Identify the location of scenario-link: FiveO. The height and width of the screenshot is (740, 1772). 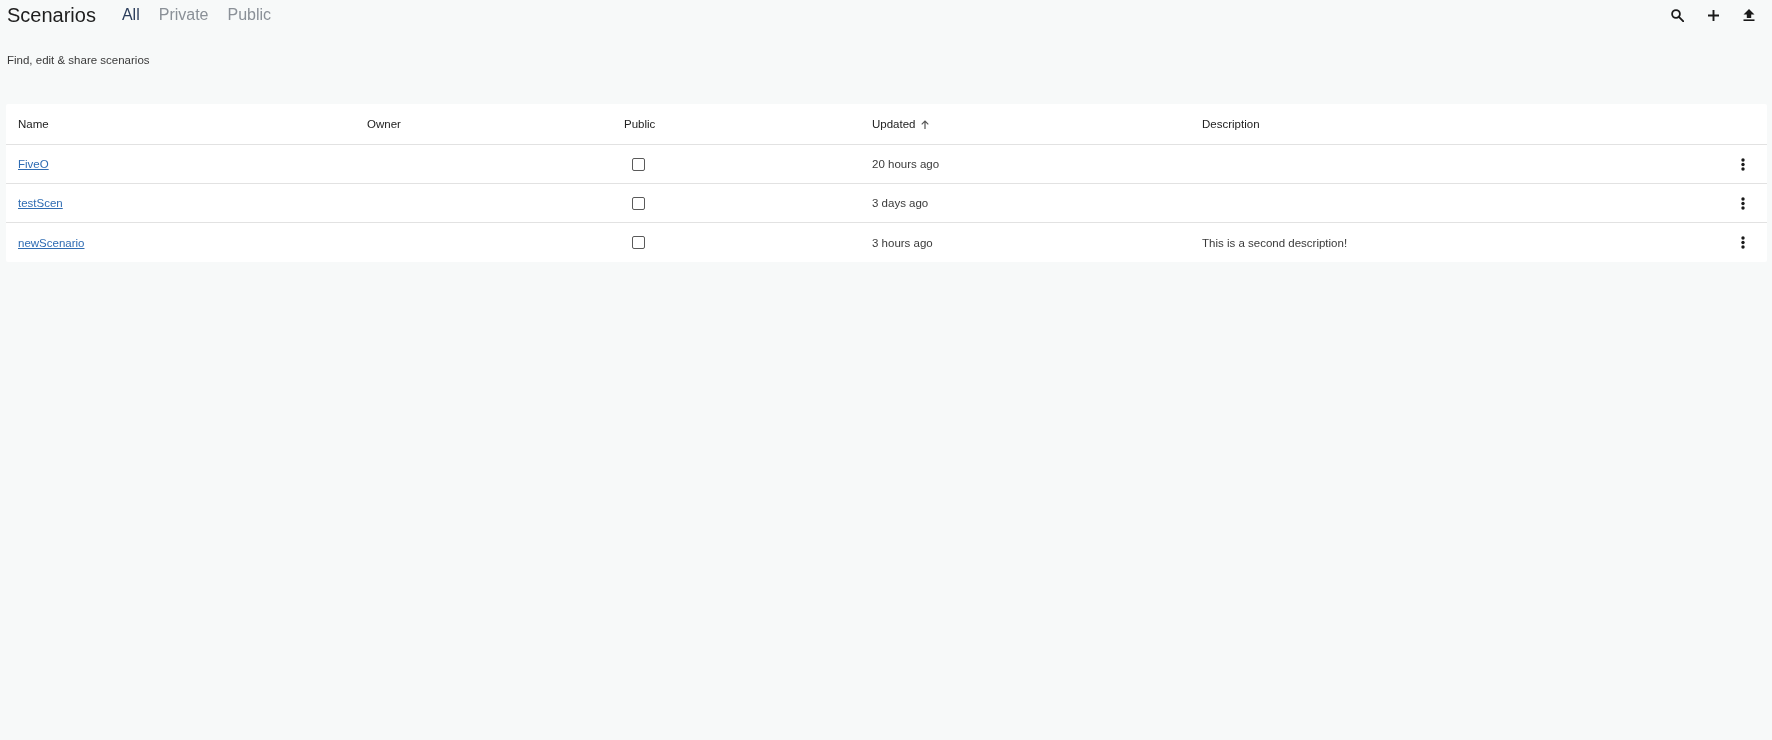
(33, 164).